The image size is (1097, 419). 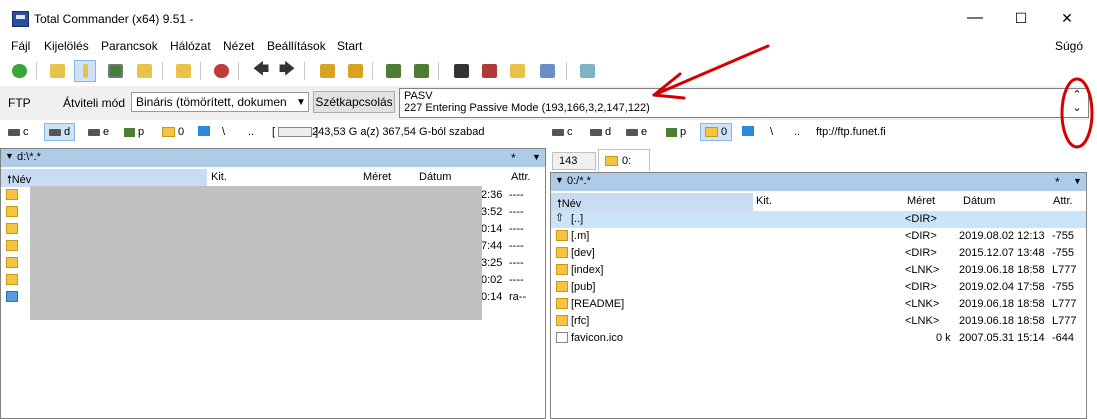 I want to click on network-drive-icon, so click(x=671, y=132).